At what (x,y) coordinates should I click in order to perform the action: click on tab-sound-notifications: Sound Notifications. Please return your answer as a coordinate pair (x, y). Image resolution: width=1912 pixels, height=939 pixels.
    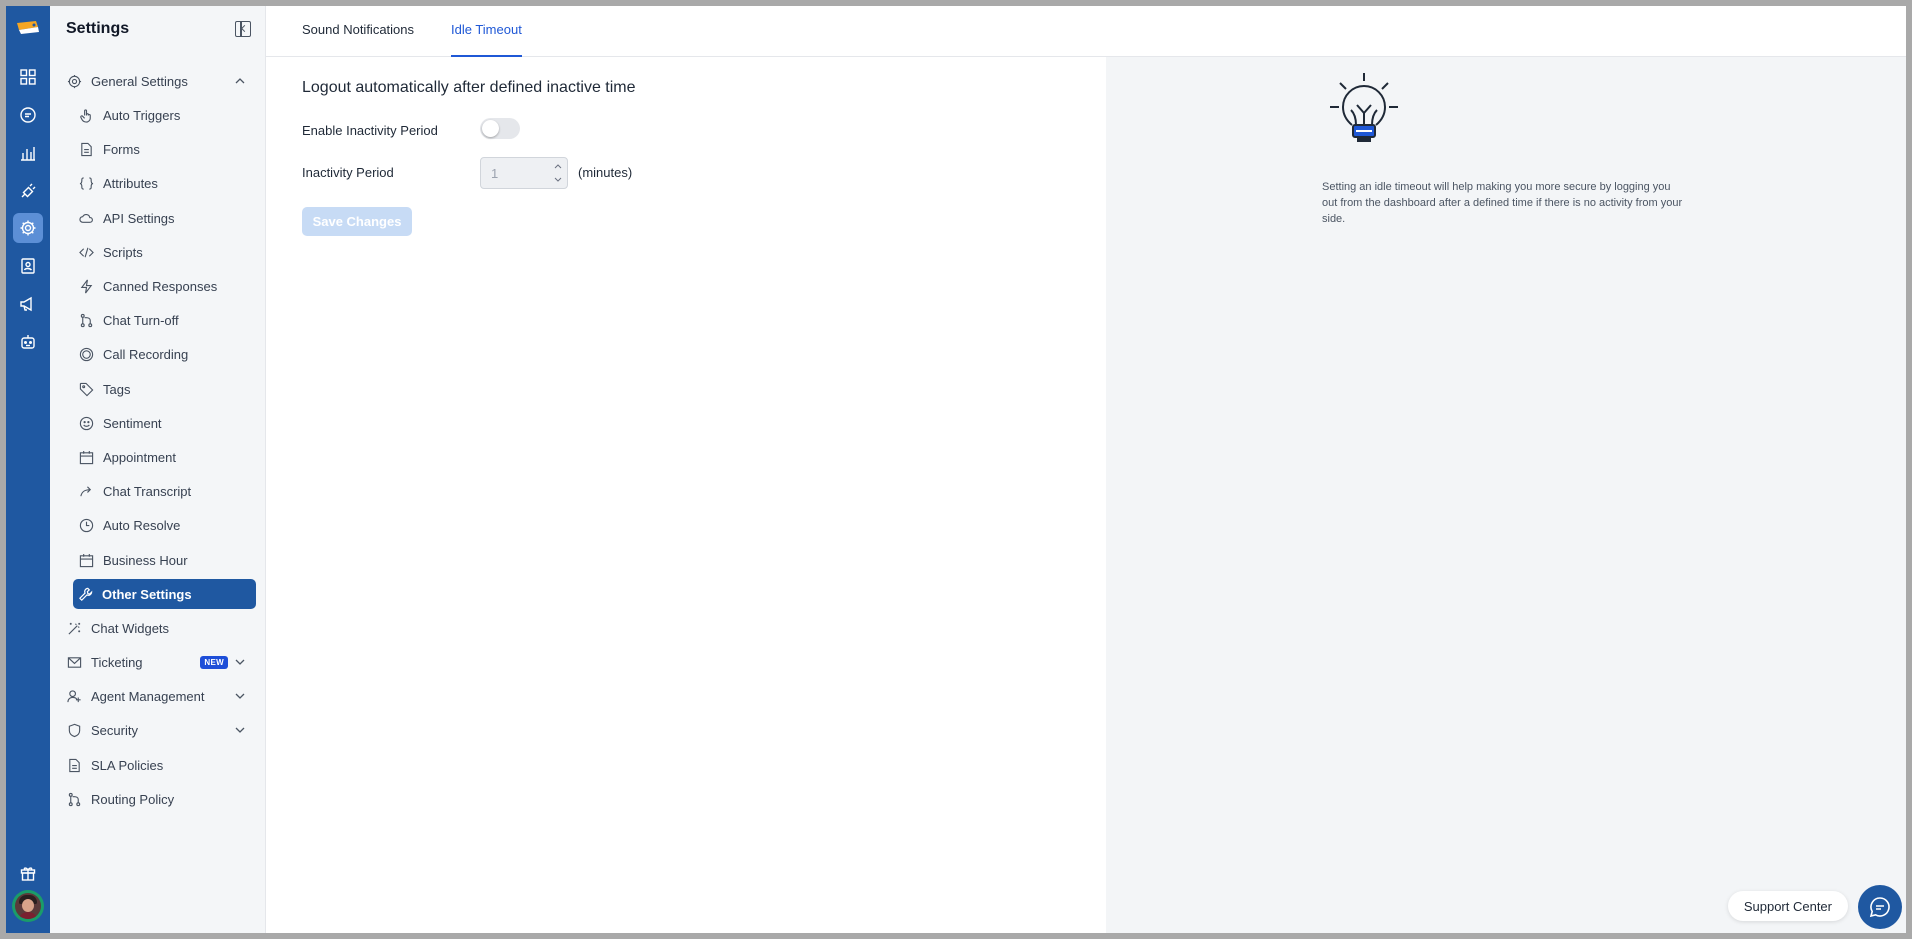
    Looking at the image, I should click on (358, 39).